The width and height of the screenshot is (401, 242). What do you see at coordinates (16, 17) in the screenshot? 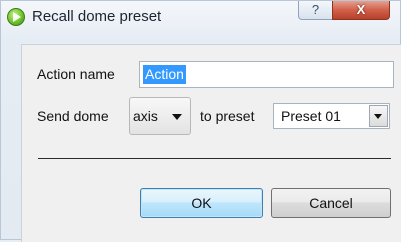
I see `play-icon` at bounding box center [16, 17].